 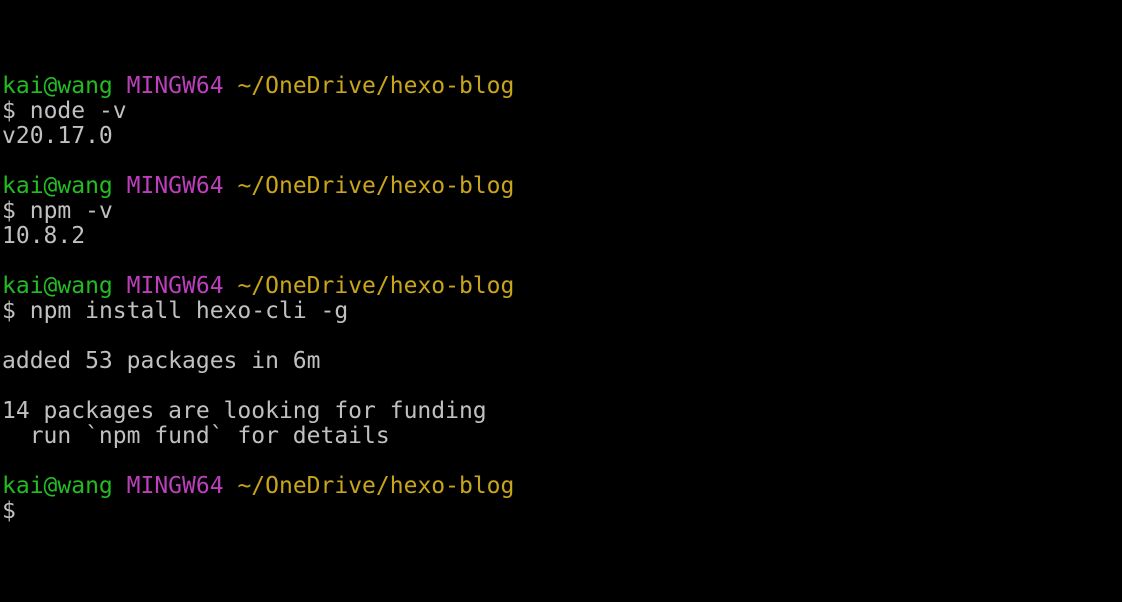 What do you see at coordinates (189, 311) in the screenshot?
I see `command-text: npm install hexo-cli -g` at bounding box center [189, 311].